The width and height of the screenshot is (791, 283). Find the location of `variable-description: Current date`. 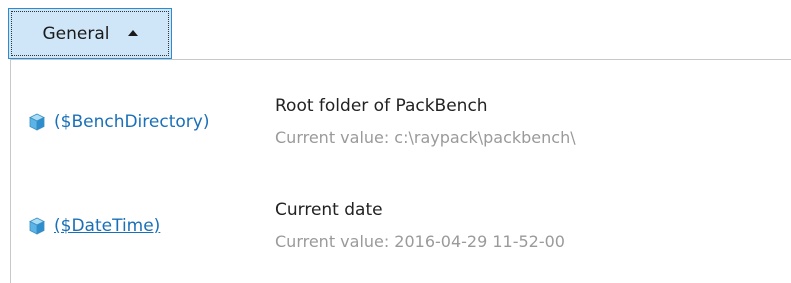

variable-description: Current date is located at coordinates (329, 210).